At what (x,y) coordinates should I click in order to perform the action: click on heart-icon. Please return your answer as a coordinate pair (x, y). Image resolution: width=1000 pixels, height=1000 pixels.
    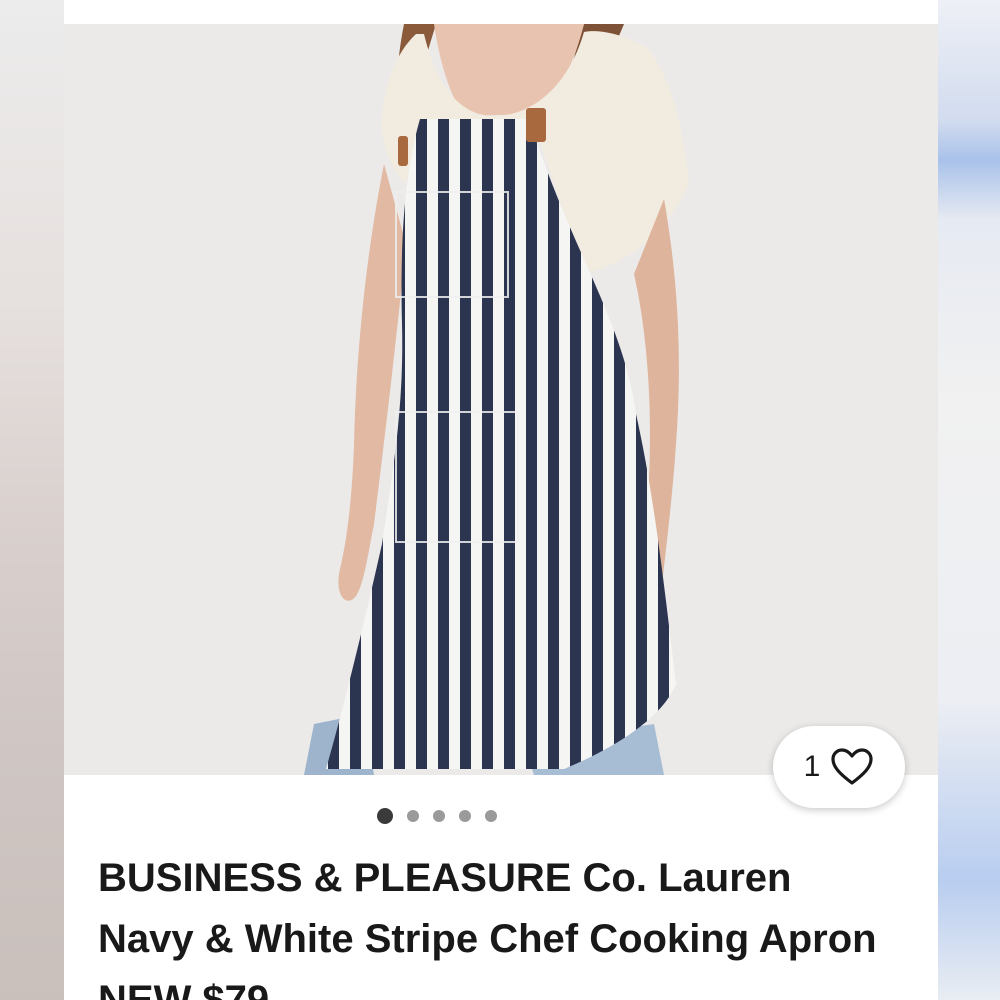
    Looking at the image, I should click on (852, 766).